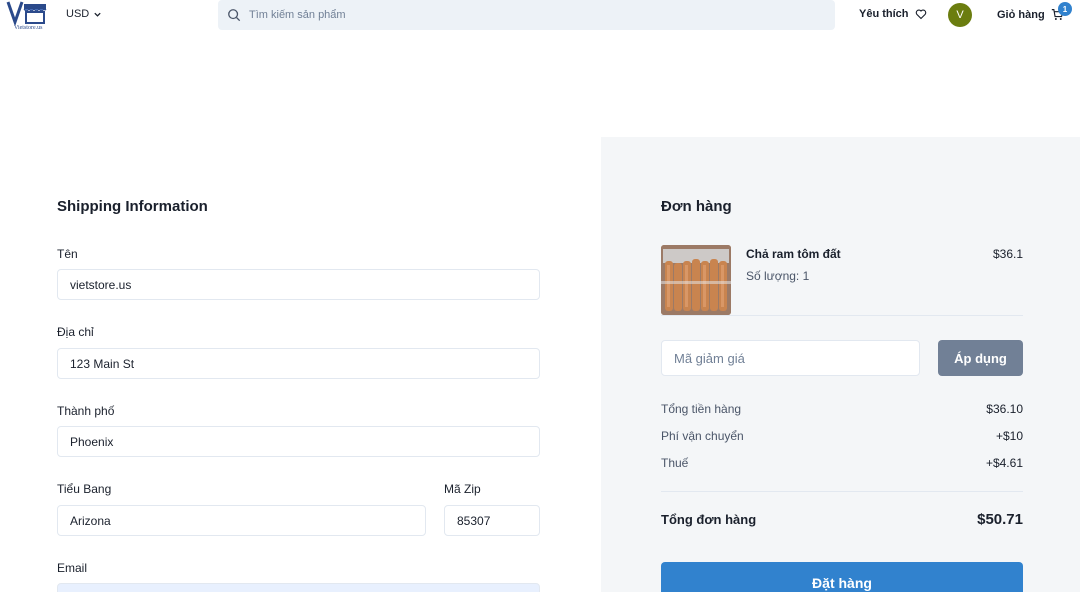 The image size is (1080, 592). I want to click on wishlist-label: Yêu thích, so click(884, 14).